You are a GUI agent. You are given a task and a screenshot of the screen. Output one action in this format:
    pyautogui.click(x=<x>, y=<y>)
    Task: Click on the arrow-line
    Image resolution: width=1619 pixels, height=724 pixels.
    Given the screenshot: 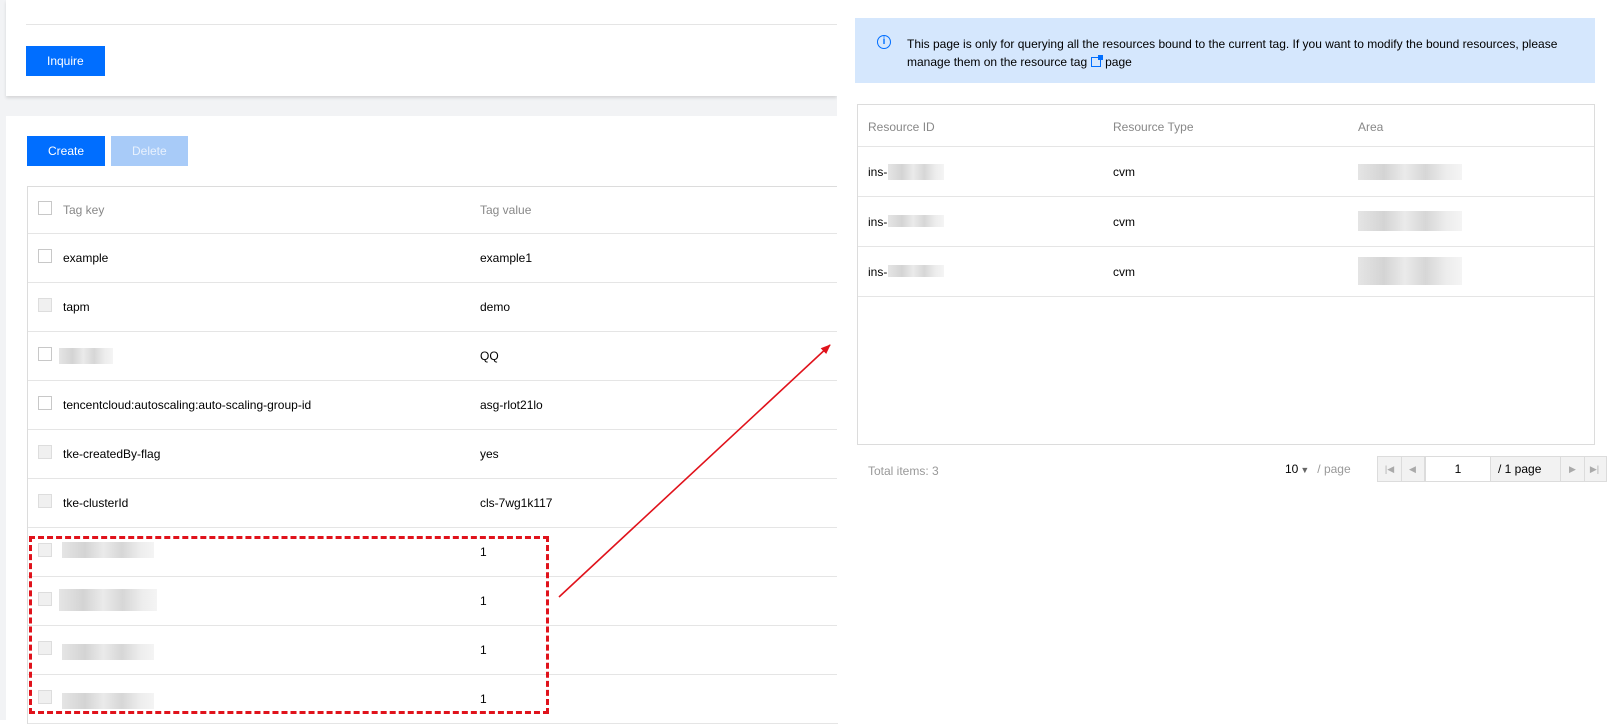 What is the action you would take?
    pyautogui.click(x=694, y=471)
    